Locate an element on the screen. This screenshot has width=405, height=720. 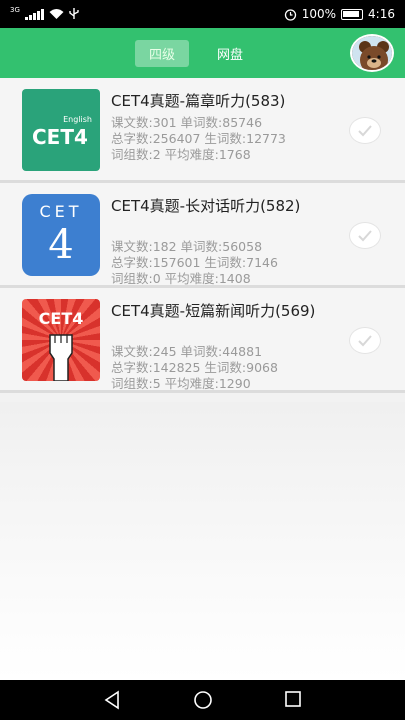
battery-icon is located at coordinates (352, 14).